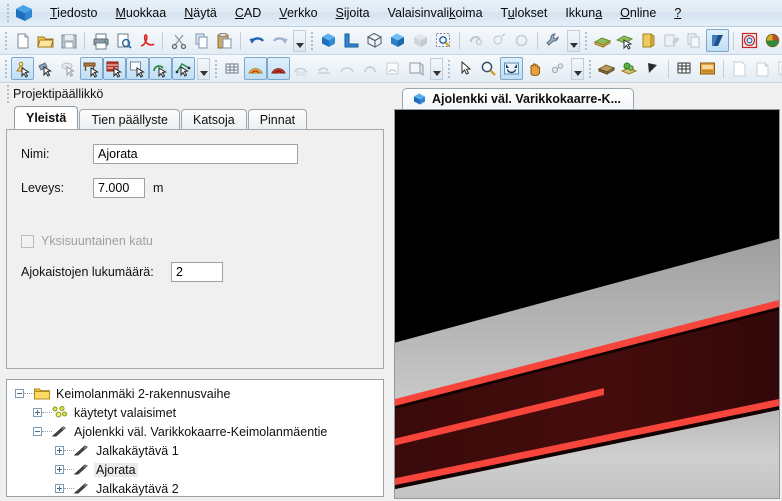 This screenshot has width=782, height=501. What do you see at coordinates (123, 40) in the screenshot?
I see `print-preview-icon` at bounding box center [123, 40].